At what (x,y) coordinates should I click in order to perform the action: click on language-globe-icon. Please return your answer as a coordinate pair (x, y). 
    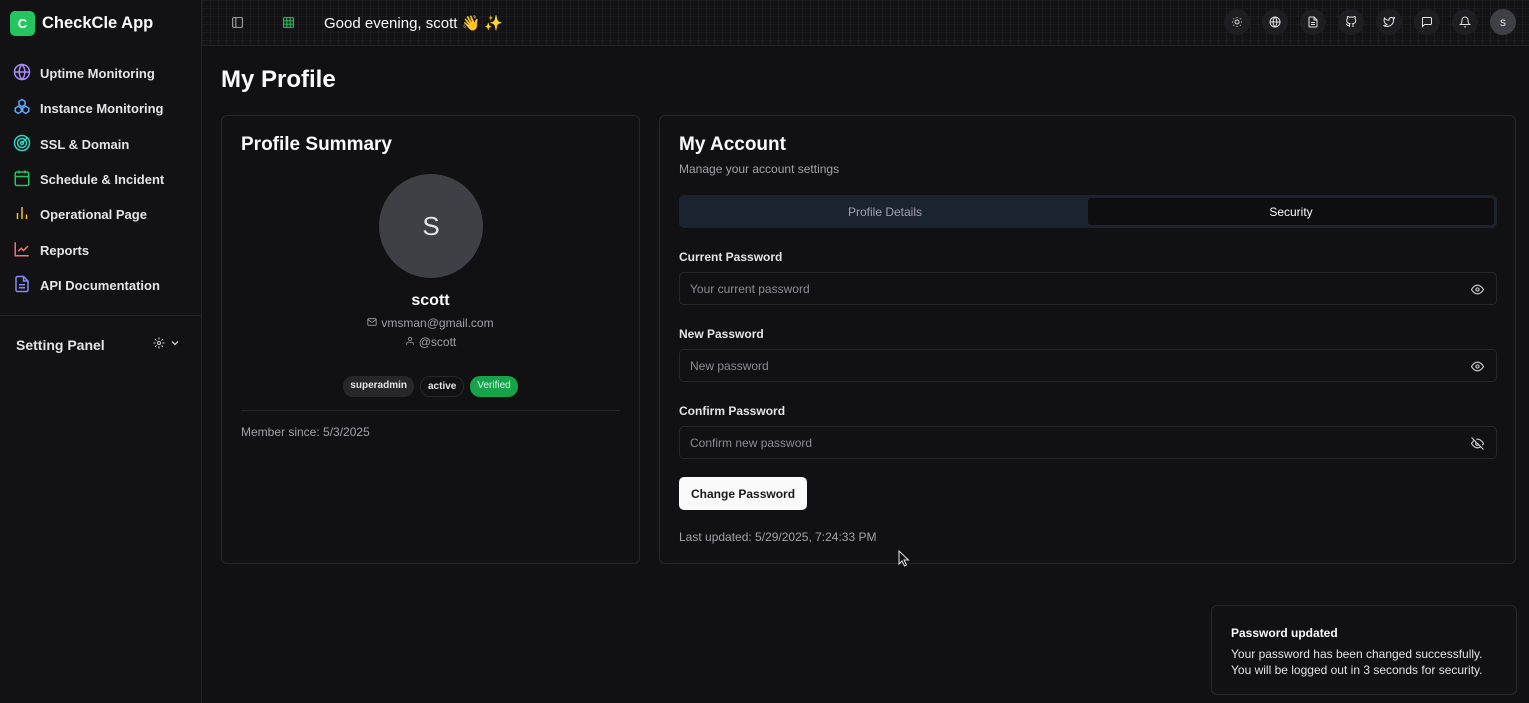
    Looking at the image, I should click on (1275, 22).